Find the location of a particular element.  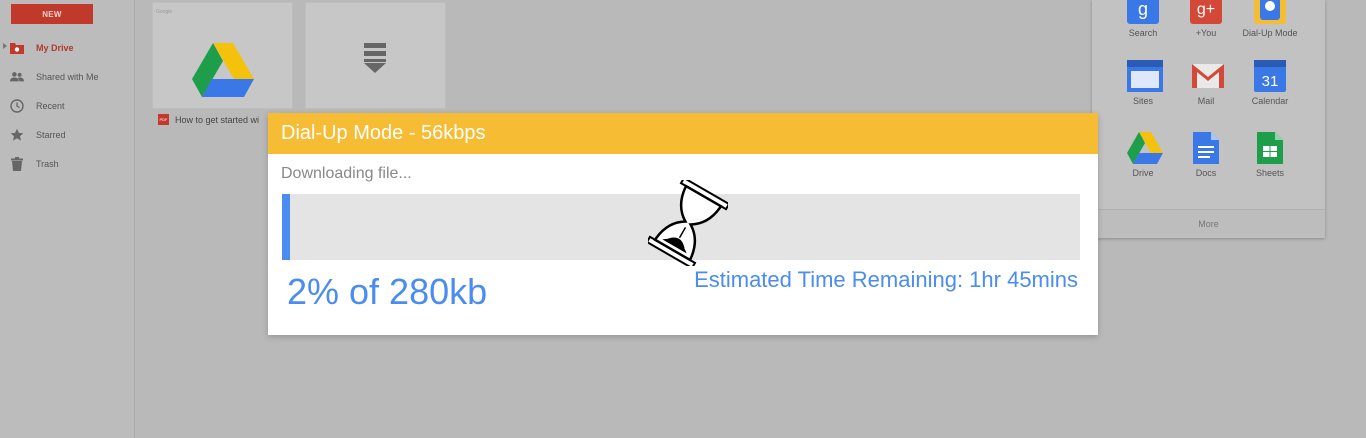

drive-logo-icon is located at coordinates (223, 70).